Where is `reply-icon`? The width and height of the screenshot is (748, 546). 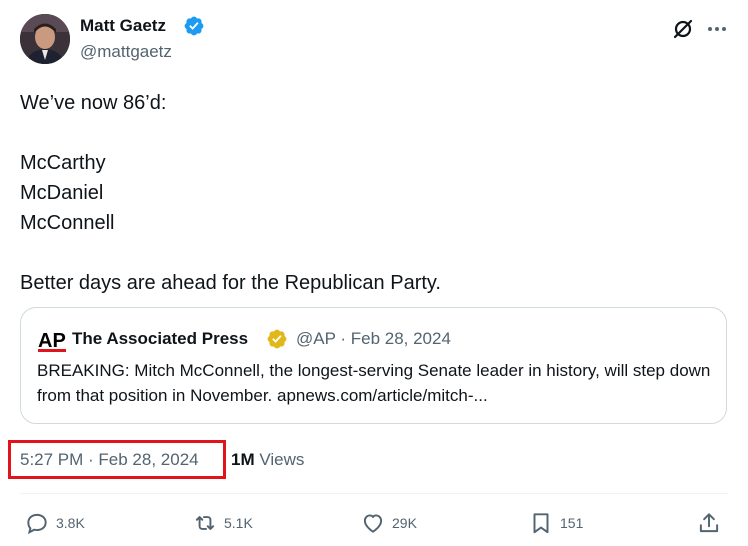 reply-icon is located at coordinates (37, 524).